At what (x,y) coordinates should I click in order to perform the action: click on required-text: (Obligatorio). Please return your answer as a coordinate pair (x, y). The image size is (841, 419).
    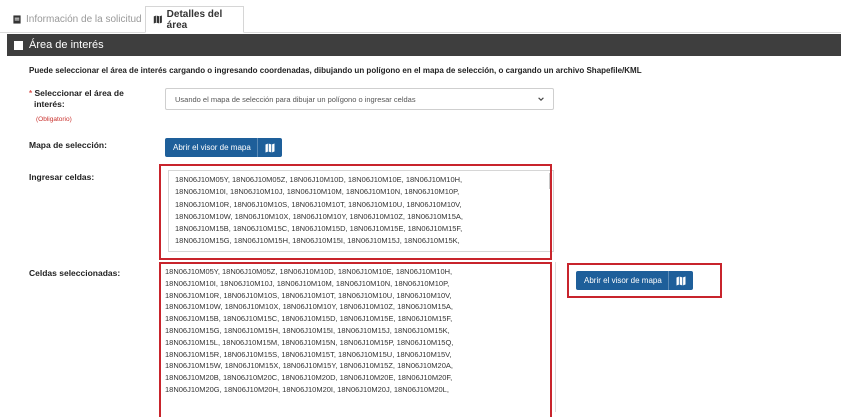
    Looking at the image, I should click on (54, 119).